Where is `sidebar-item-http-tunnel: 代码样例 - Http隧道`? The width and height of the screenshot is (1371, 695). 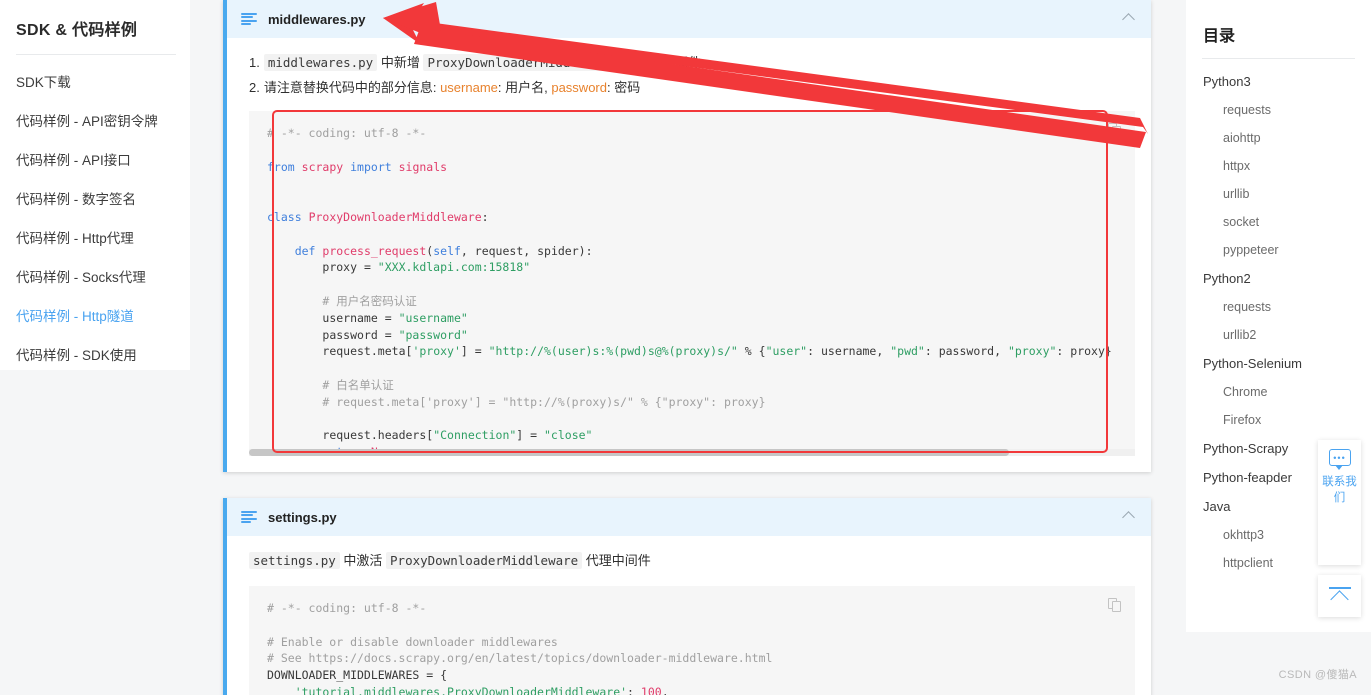
sidebar-item-http-tunnel: 代码样例 - Http隧道 is located at coordinates (95, 314).